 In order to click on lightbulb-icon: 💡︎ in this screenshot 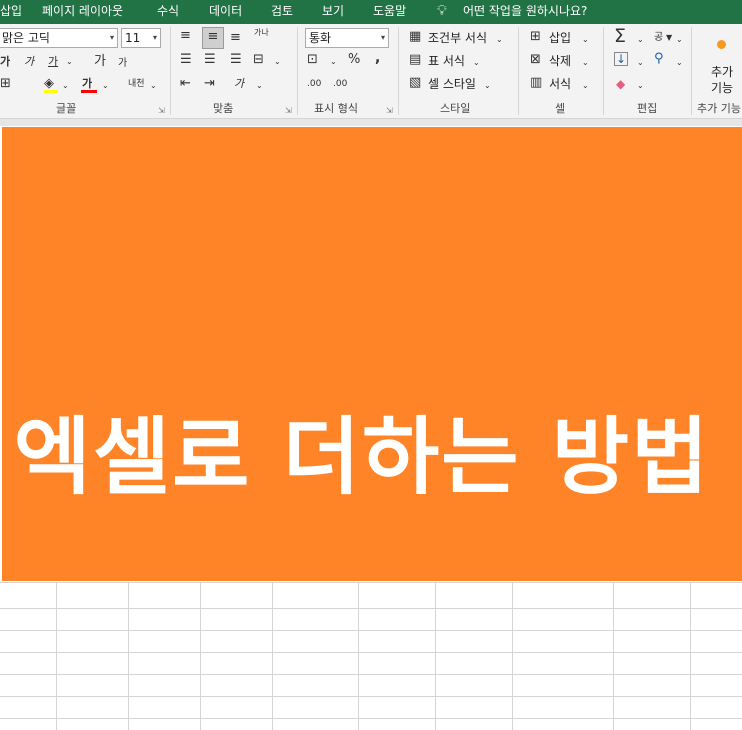, I will do `click(442, 11)`.